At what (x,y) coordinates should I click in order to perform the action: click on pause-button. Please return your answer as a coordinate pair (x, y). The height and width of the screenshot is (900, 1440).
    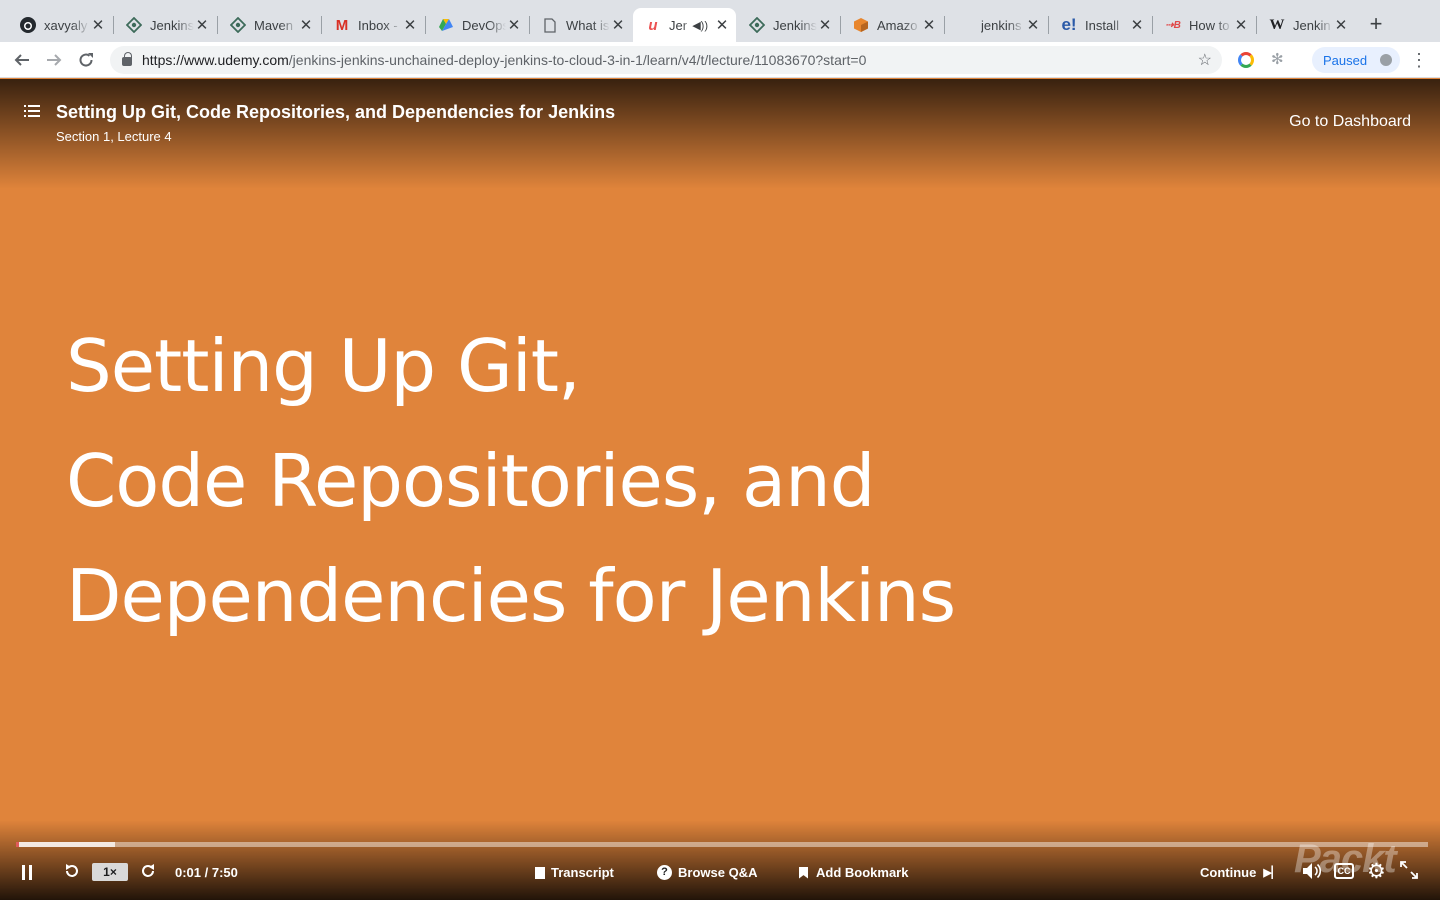
    Looking at the image, I should click on (29, 872).